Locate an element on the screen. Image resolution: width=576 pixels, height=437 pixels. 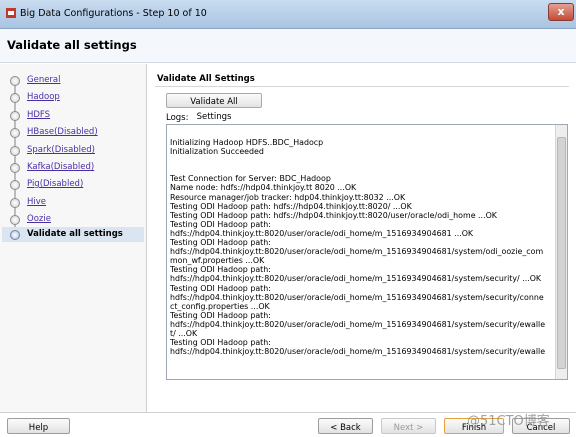
nav-item-general: General is located at coordinates (44, 80).